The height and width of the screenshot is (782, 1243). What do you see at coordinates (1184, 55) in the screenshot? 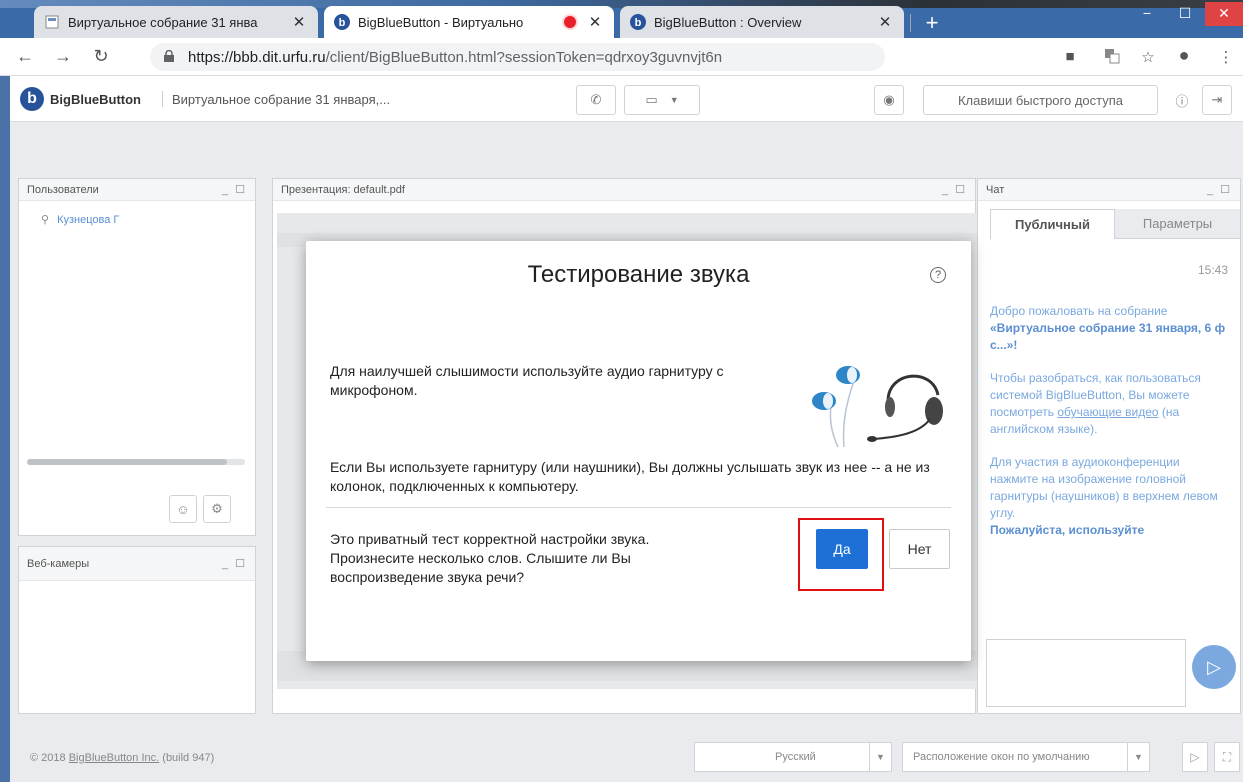
I see `account-icon: ●` at bounding box center [1184, 55].